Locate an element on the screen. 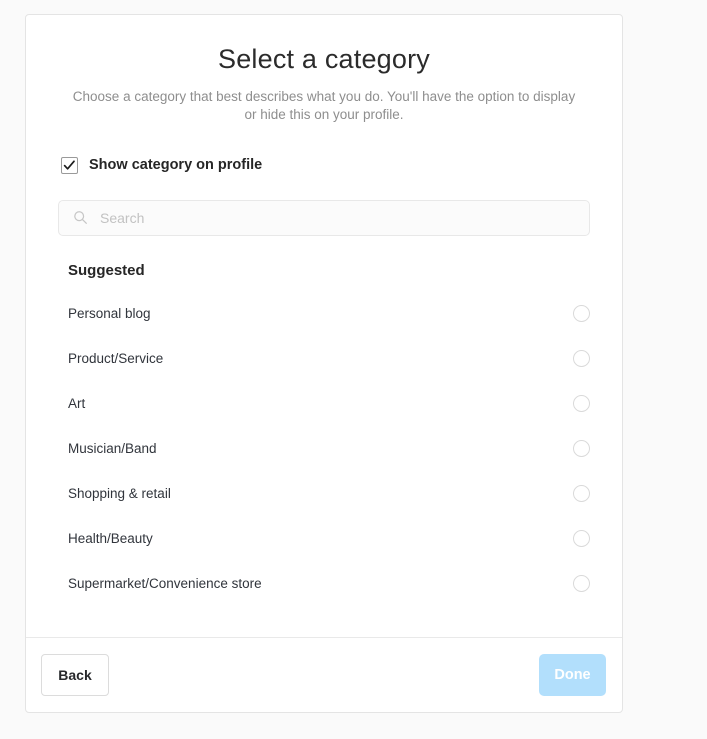  check-icon is located at coordinates (69, 165).